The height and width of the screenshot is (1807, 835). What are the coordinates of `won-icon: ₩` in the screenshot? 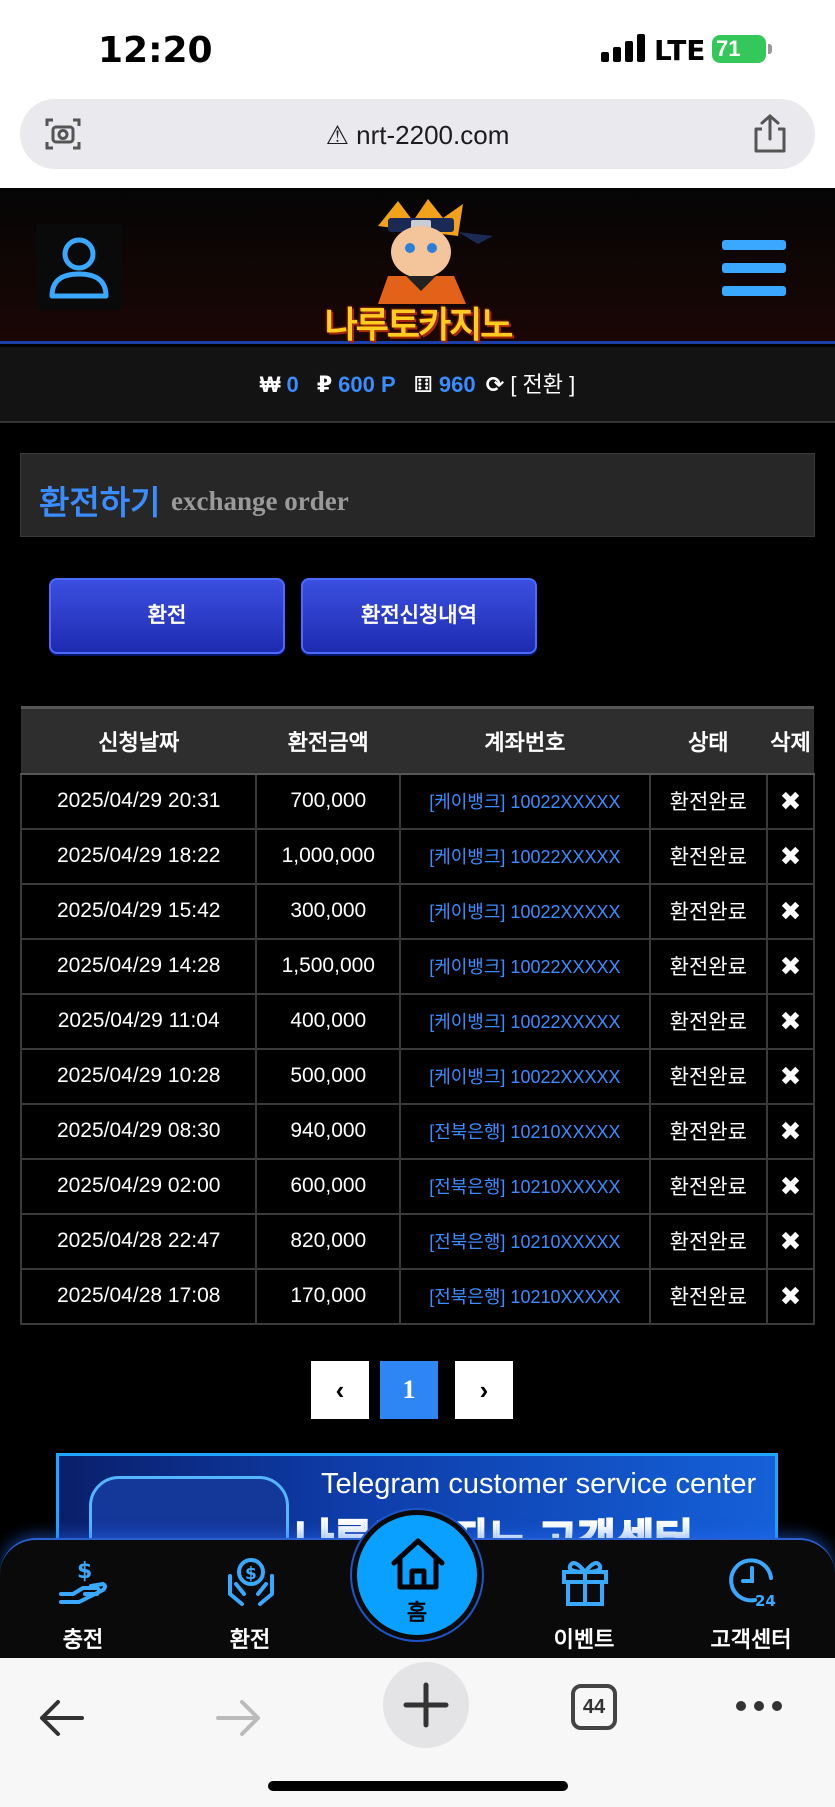 It's located at (270, 384).